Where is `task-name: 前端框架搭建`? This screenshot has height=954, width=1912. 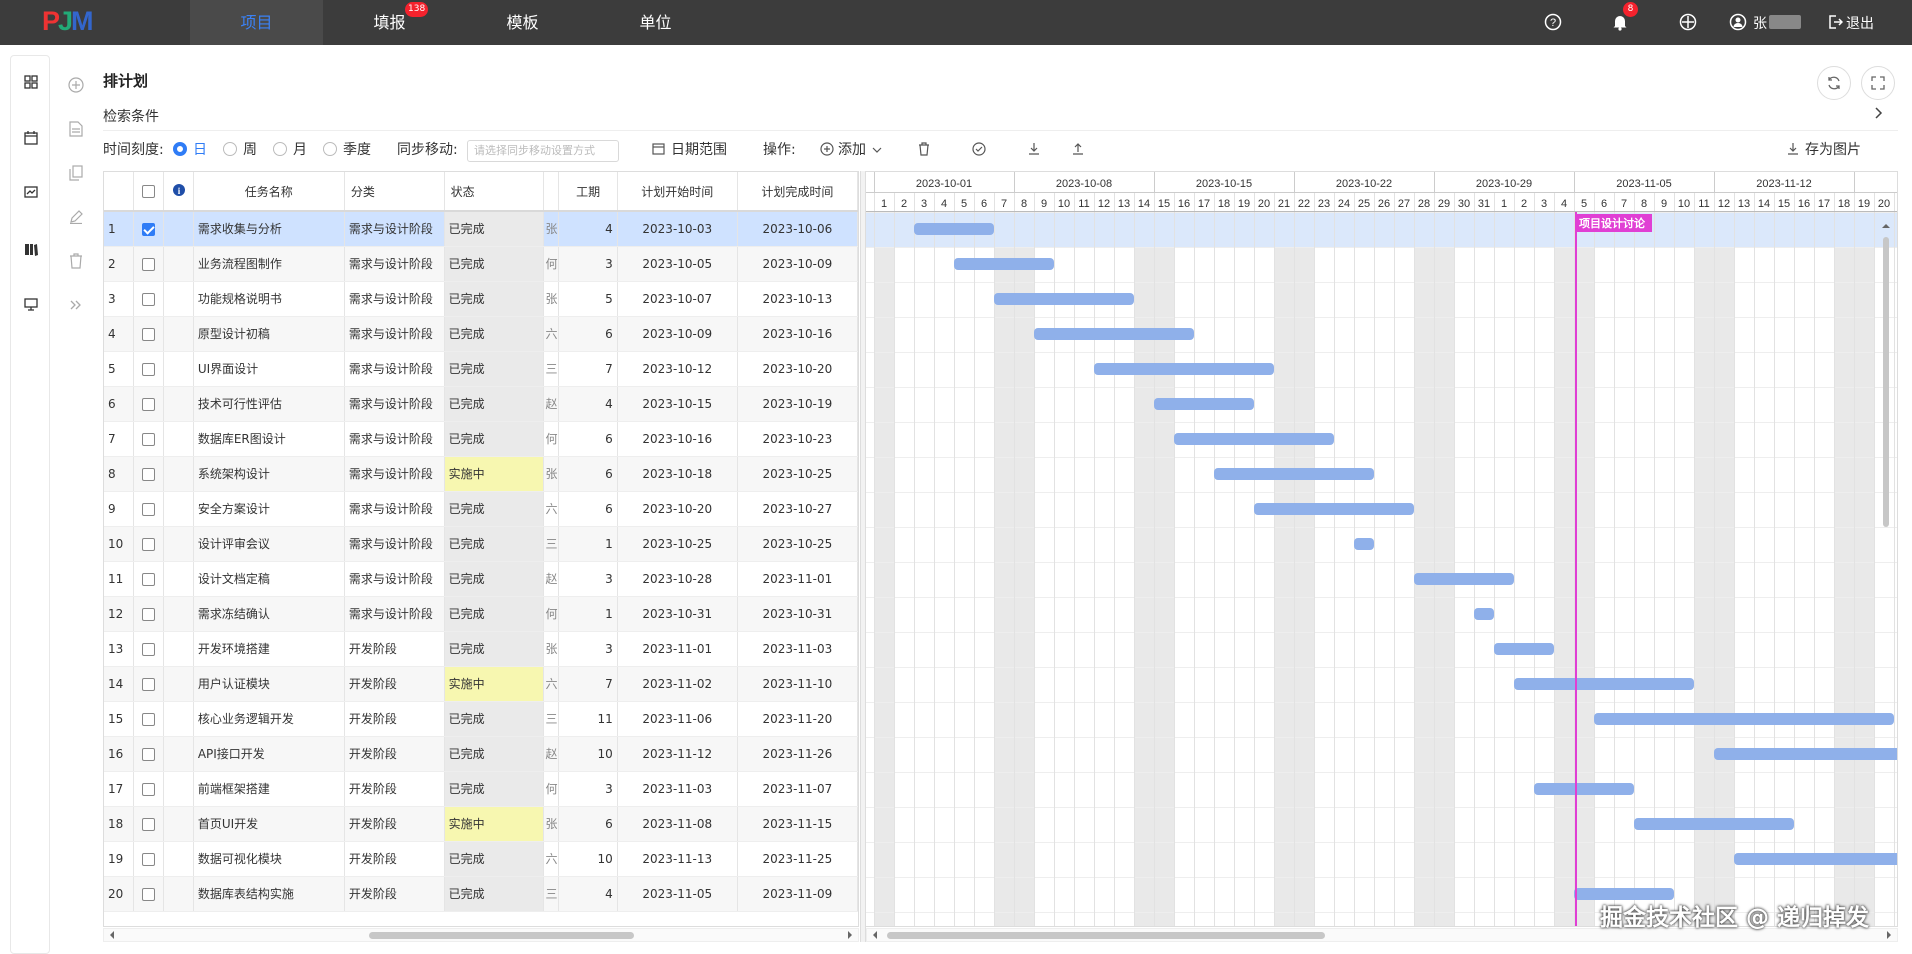
task-name: 前端框架搭建 is located at coordinates (269, 789).